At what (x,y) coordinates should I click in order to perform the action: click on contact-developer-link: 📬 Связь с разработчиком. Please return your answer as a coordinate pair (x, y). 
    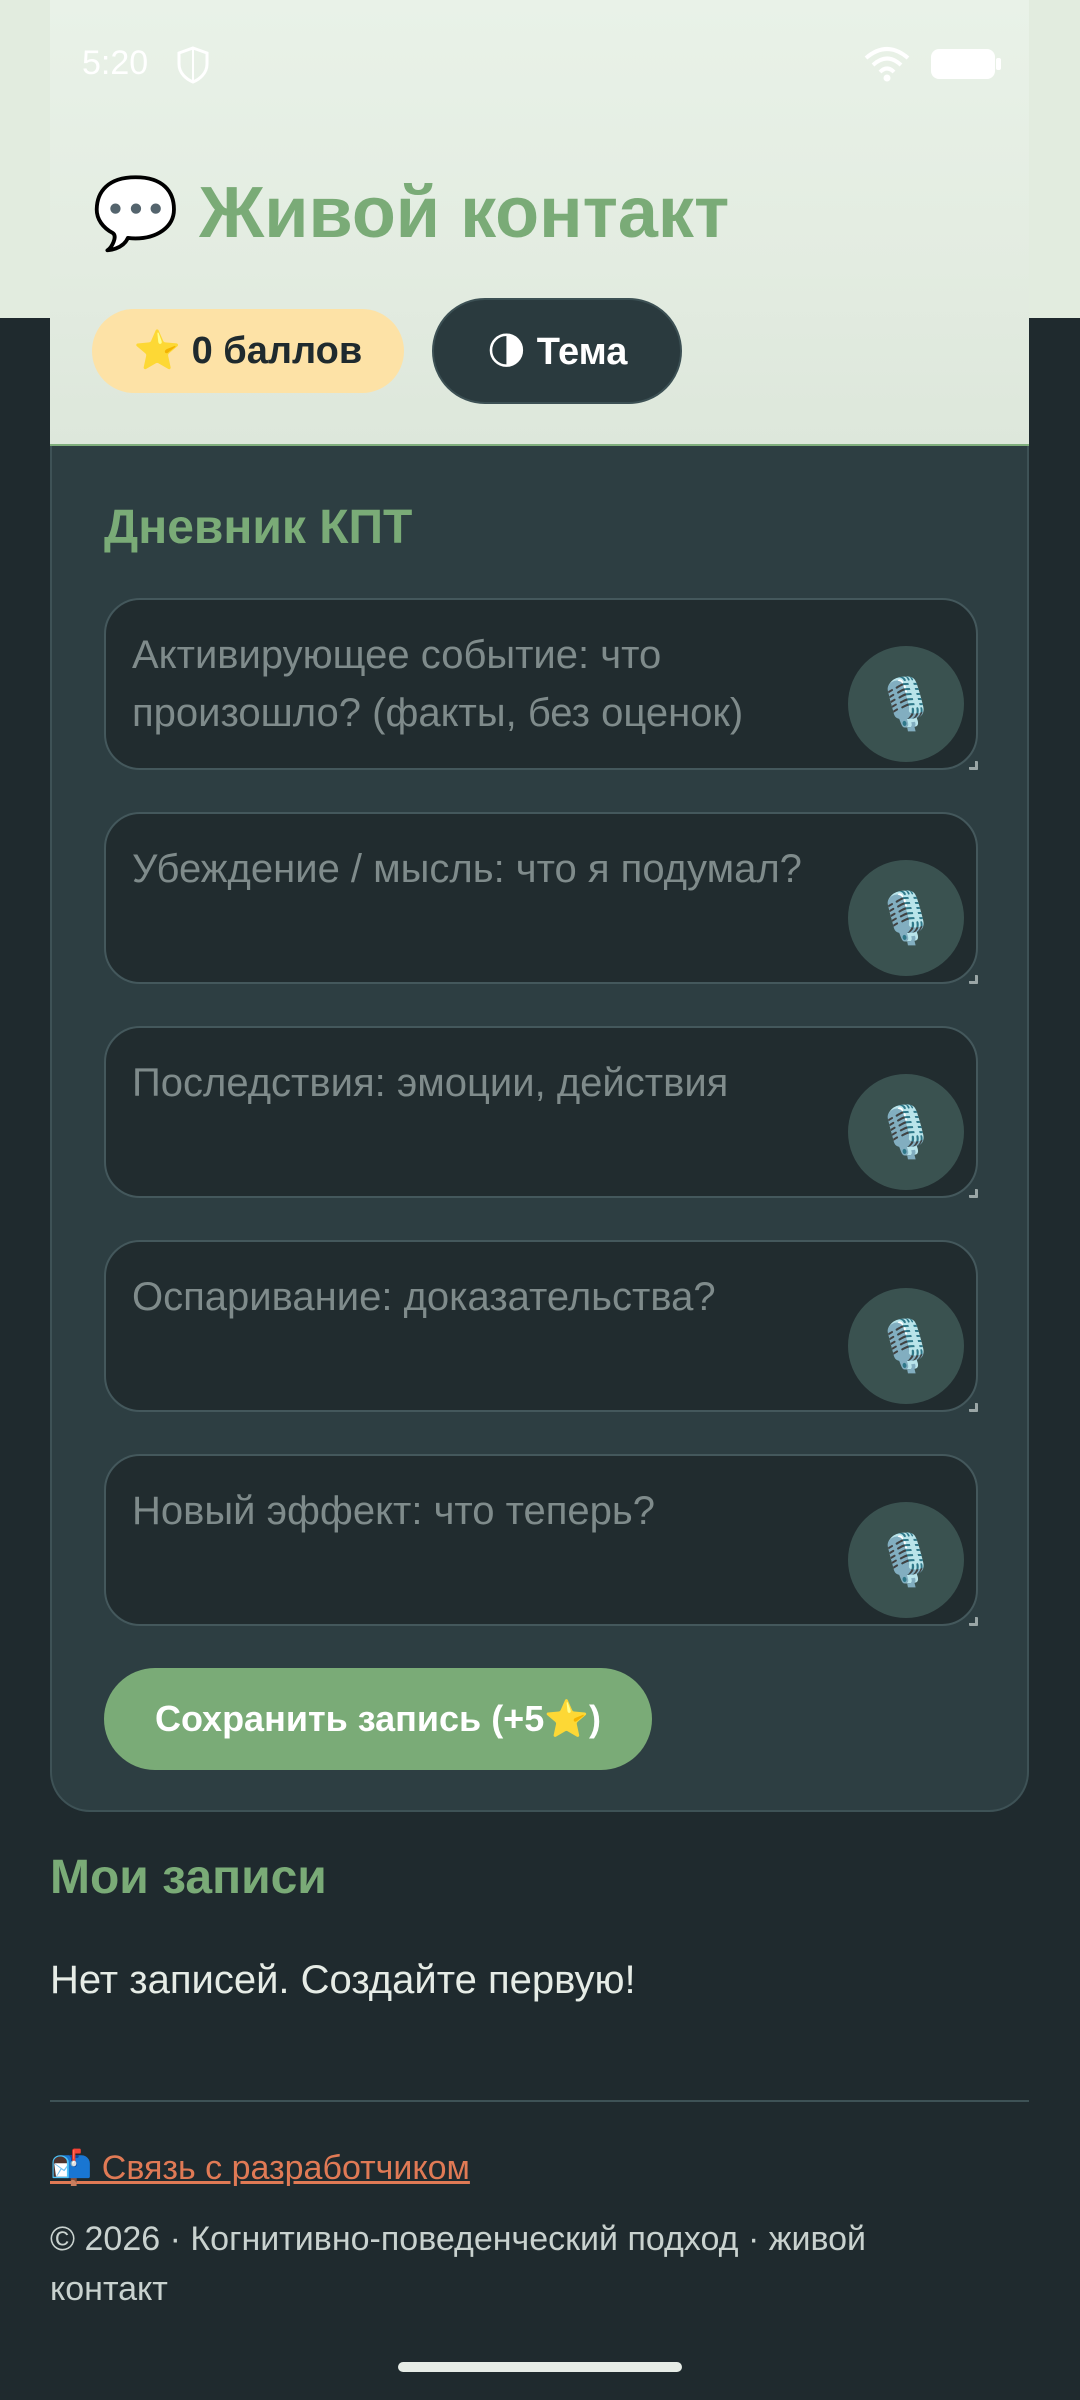
    Looking at the image, I should click on (260, 2168).